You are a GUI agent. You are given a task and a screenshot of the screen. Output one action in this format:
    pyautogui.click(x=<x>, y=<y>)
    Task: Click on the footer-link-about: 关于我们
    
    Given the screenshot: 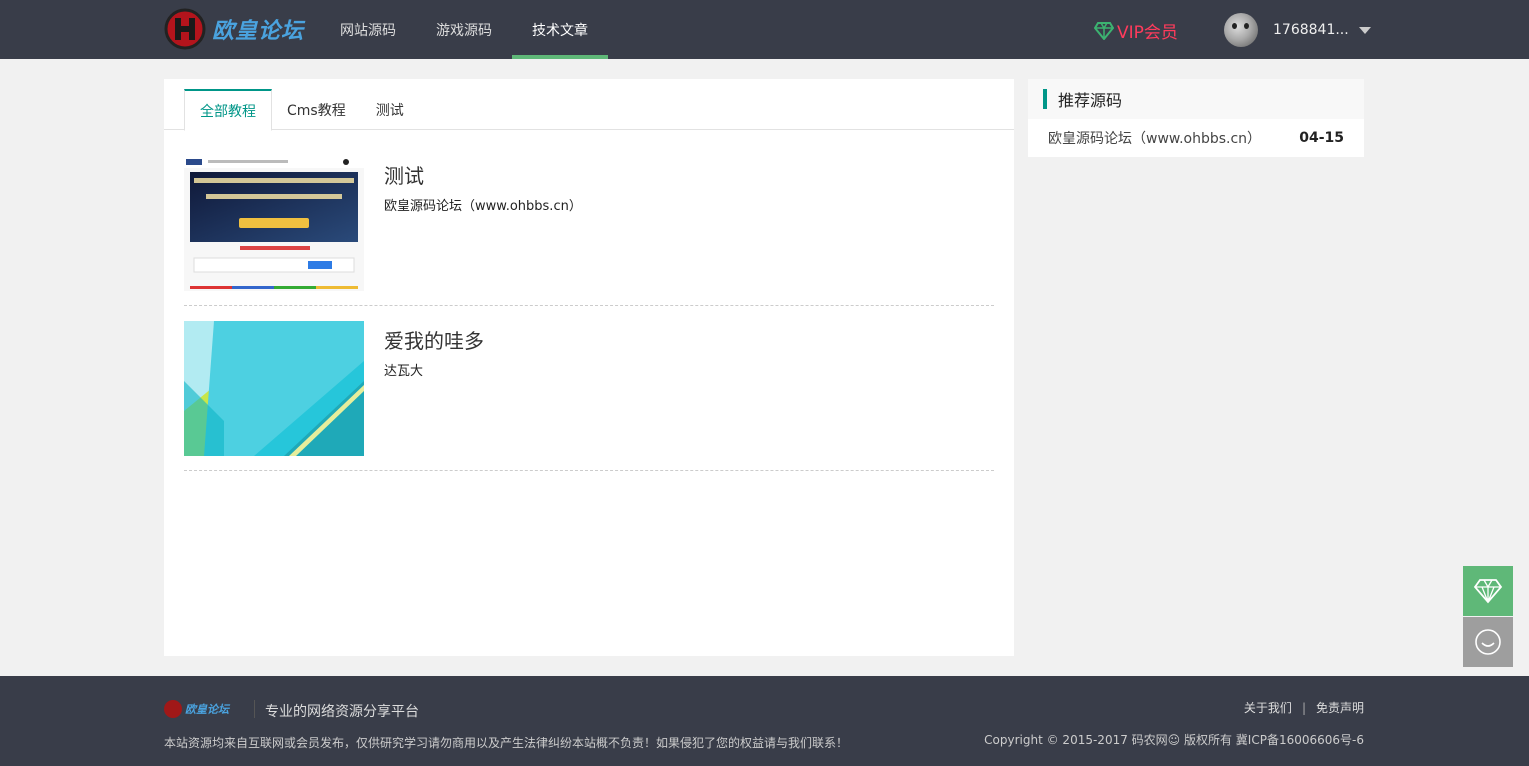 What is the action you would take?
    pyautogui.click(x=1268, y=707)
    